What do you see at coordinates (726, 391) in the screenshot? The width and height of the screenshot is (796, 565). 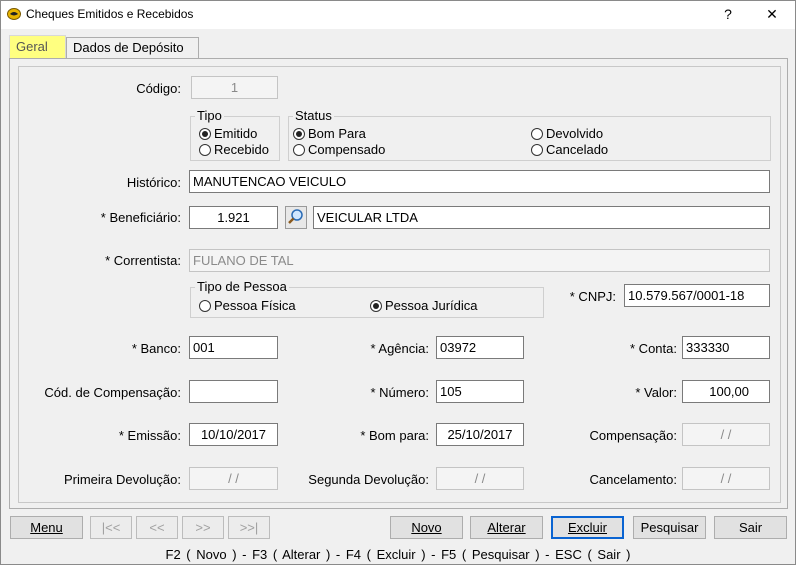 I see `valor-field: 100,00` at bounding box center [726, 391].